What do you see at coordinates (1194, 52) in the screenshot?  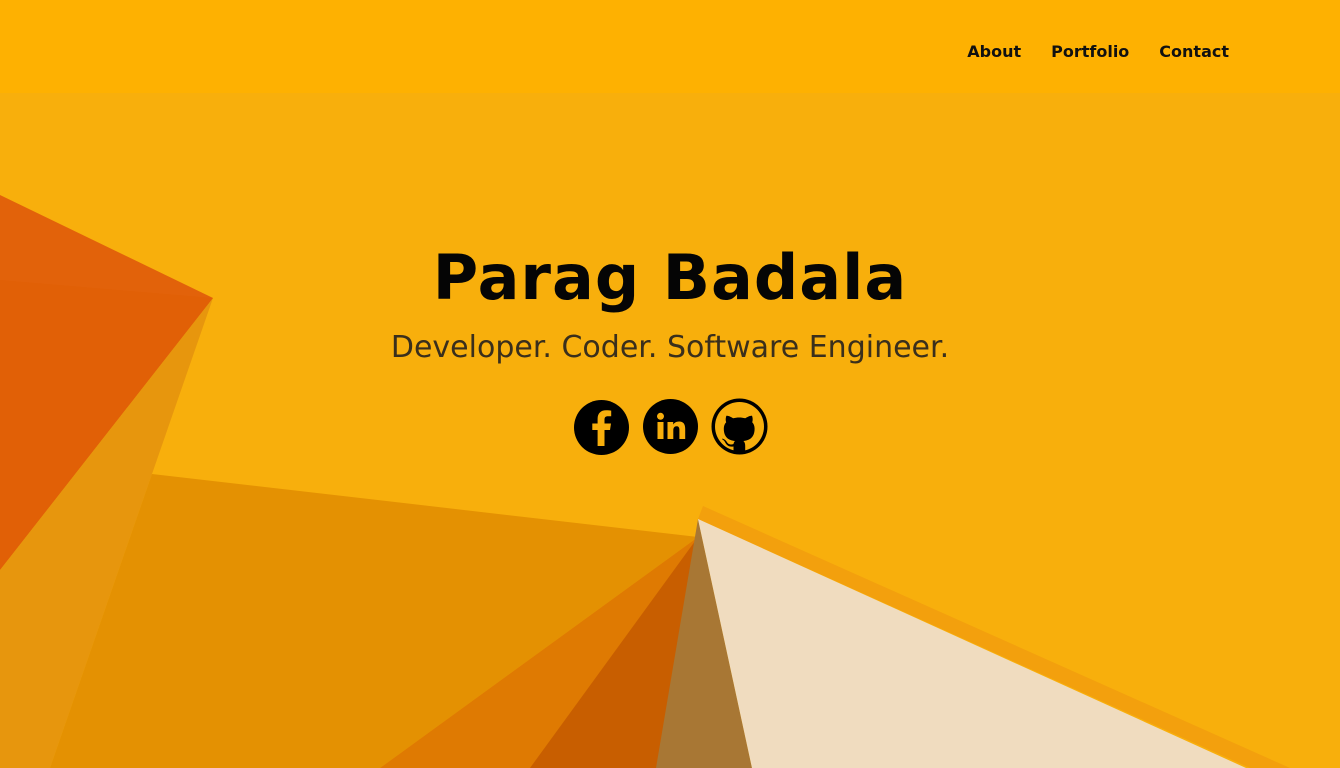 I see `nav-contact-link: Contact` at bounding box center [1194, 52].